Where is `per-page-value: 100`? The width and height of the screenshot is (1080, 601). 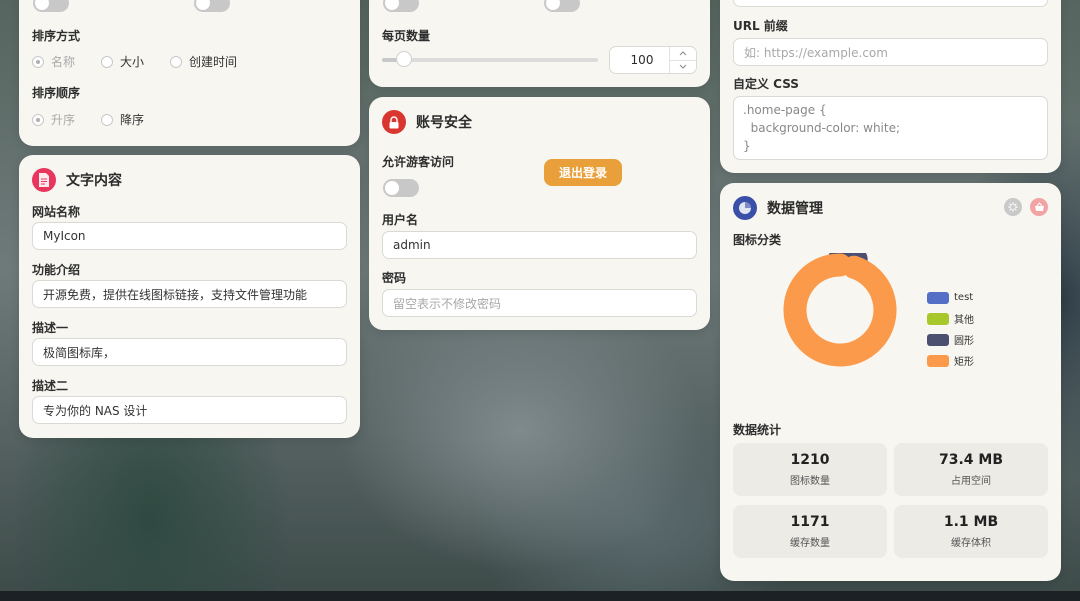 per-page-value: 100 is located at coordinates (642, 60).